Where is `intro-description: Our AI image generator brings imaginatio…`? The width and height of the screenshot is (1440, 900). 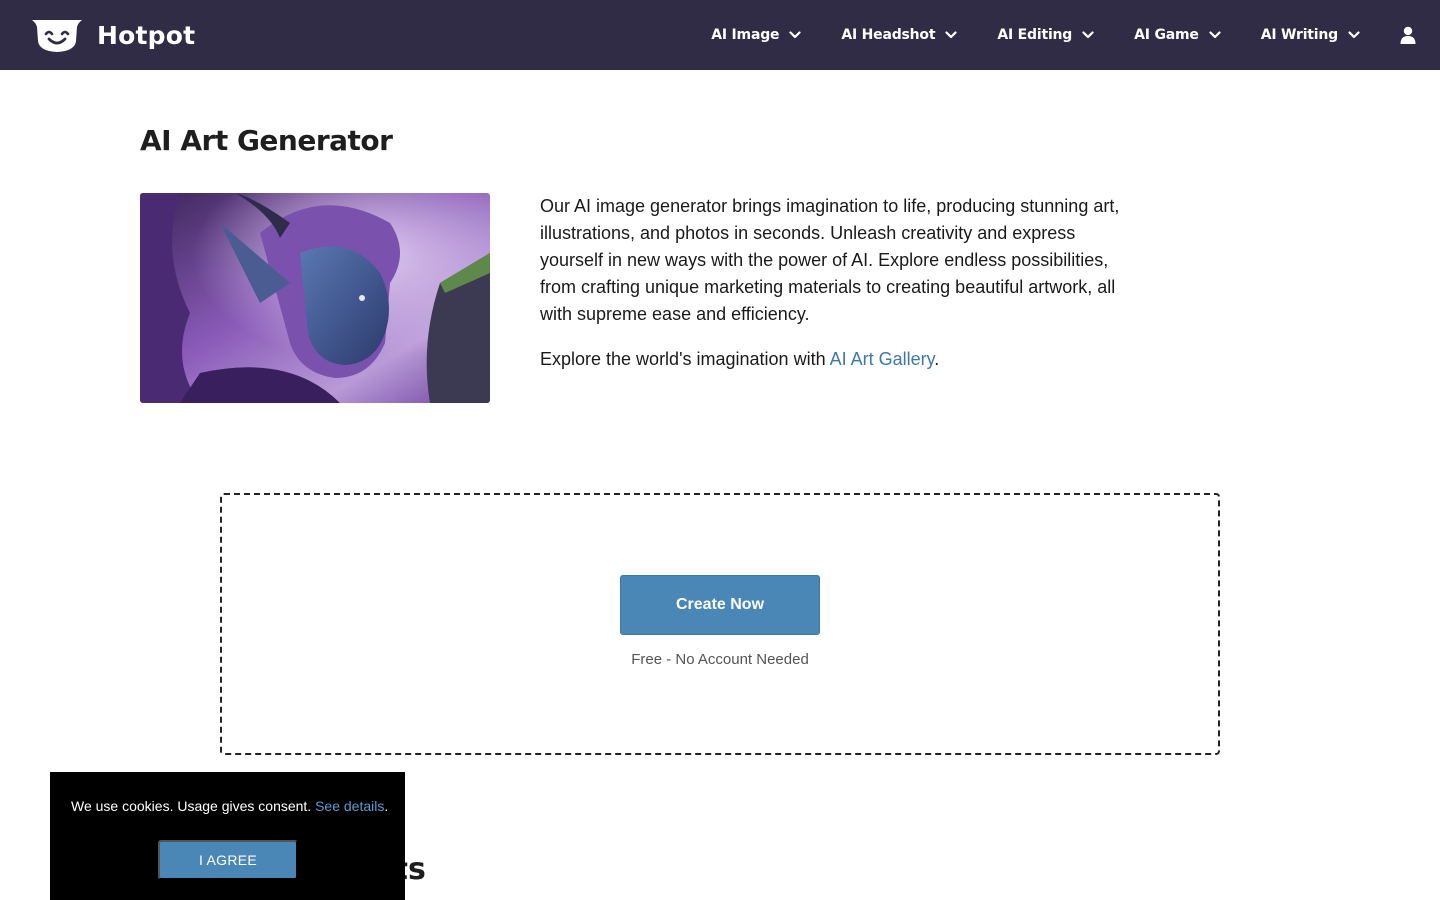
intro-description: Our AI image generator brings imaginatio… is located at coordinates (830, 260).